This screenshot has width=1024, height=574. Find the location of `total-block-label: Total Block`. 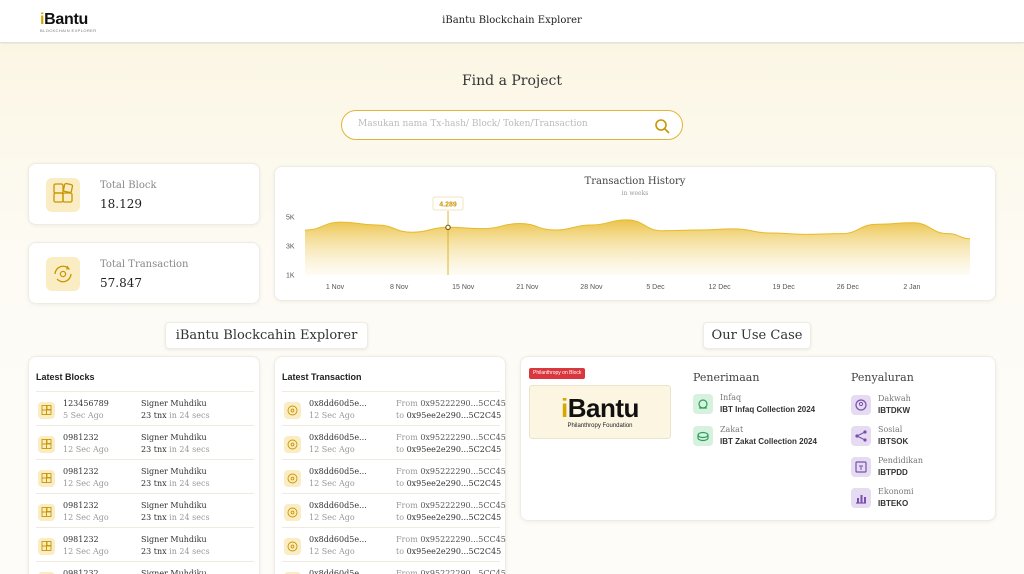

total-block-label: Total Block is located at coordinates (128, 185).